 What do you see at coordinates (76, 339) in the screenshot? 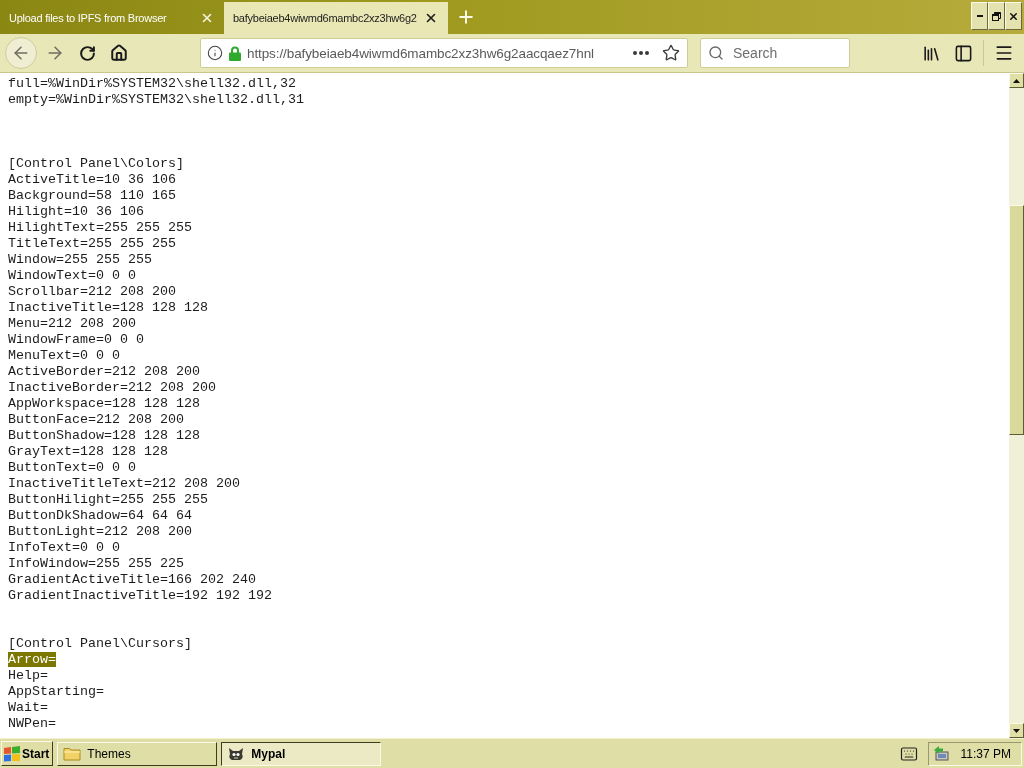
I see `text-line: WindowFrame=0 0 0` at bounding box center [76, 339].